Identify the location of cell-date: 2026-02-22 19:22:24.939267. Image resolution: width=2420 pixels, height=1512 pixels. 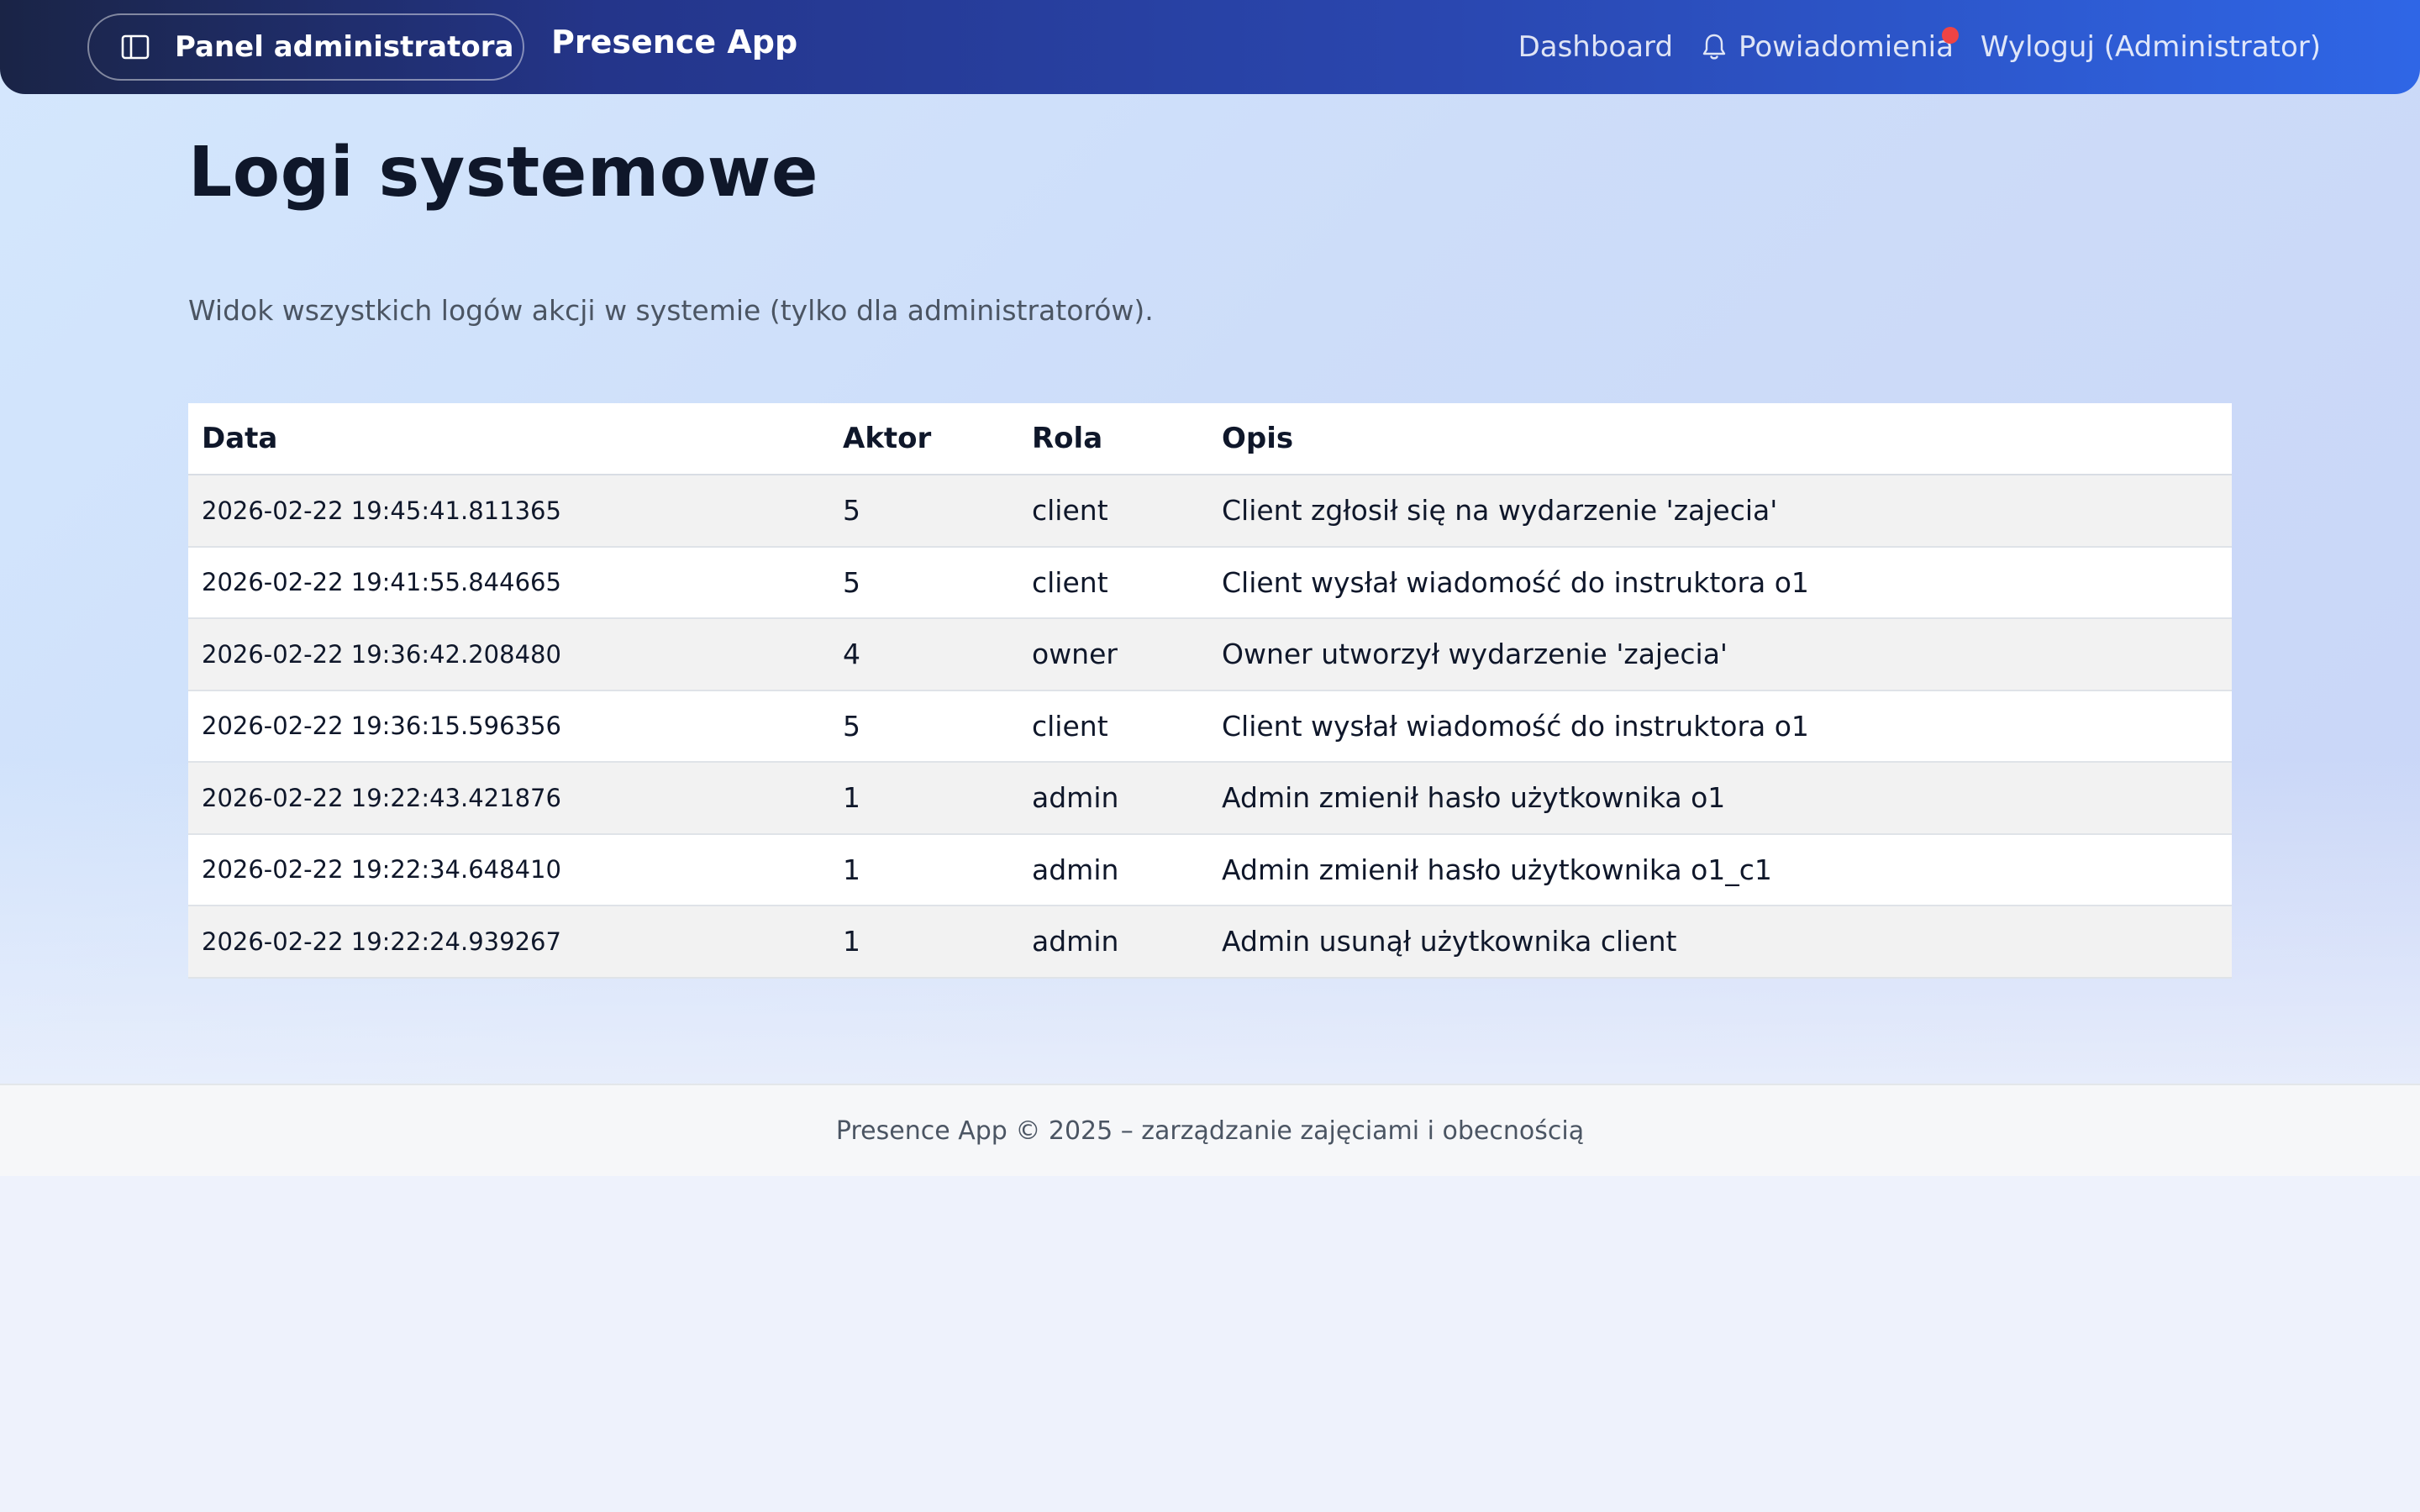
(509, 942).